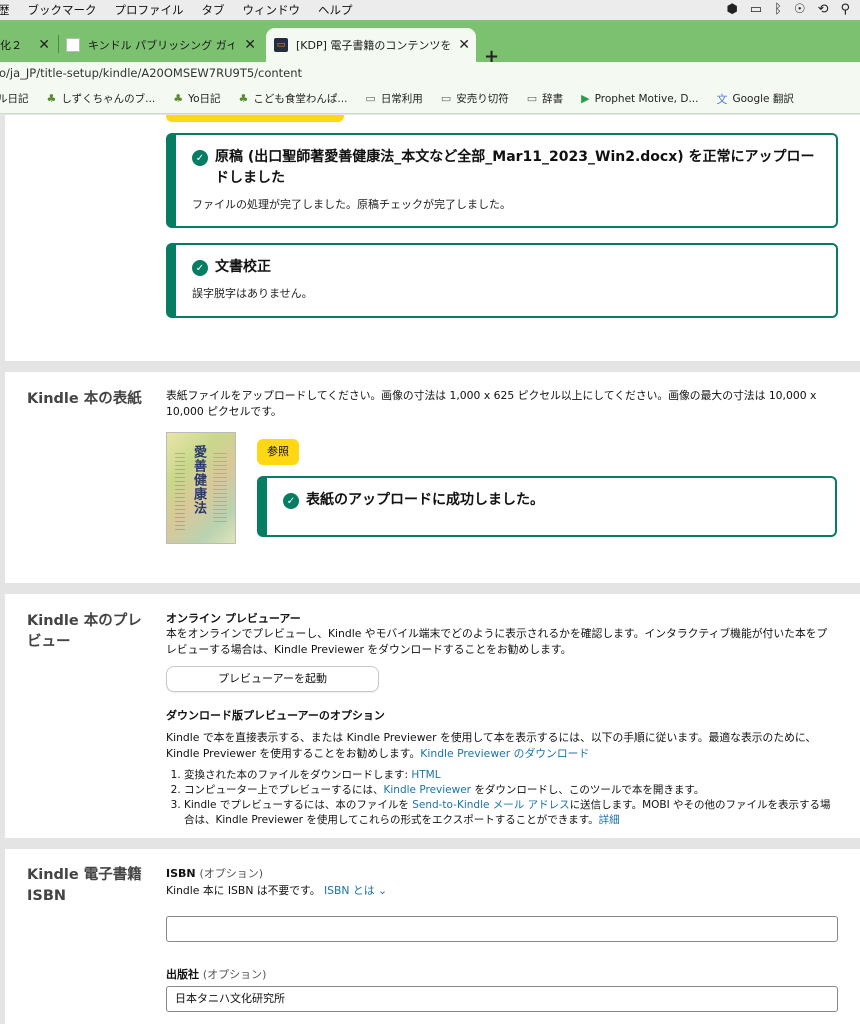 The image size is (860, 1024). Describe the element at coordinates (84, 631) in the screenshot. I see `preview-section-title: Kindle 本のプレビュー` at that location.